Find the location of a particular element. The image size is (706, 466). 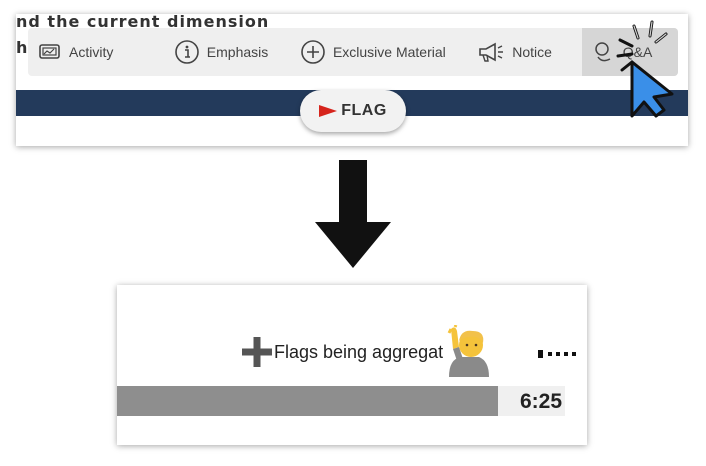

toolbar-item-exclusive-material: Exclusive Material is located at coordinates (378, 52).